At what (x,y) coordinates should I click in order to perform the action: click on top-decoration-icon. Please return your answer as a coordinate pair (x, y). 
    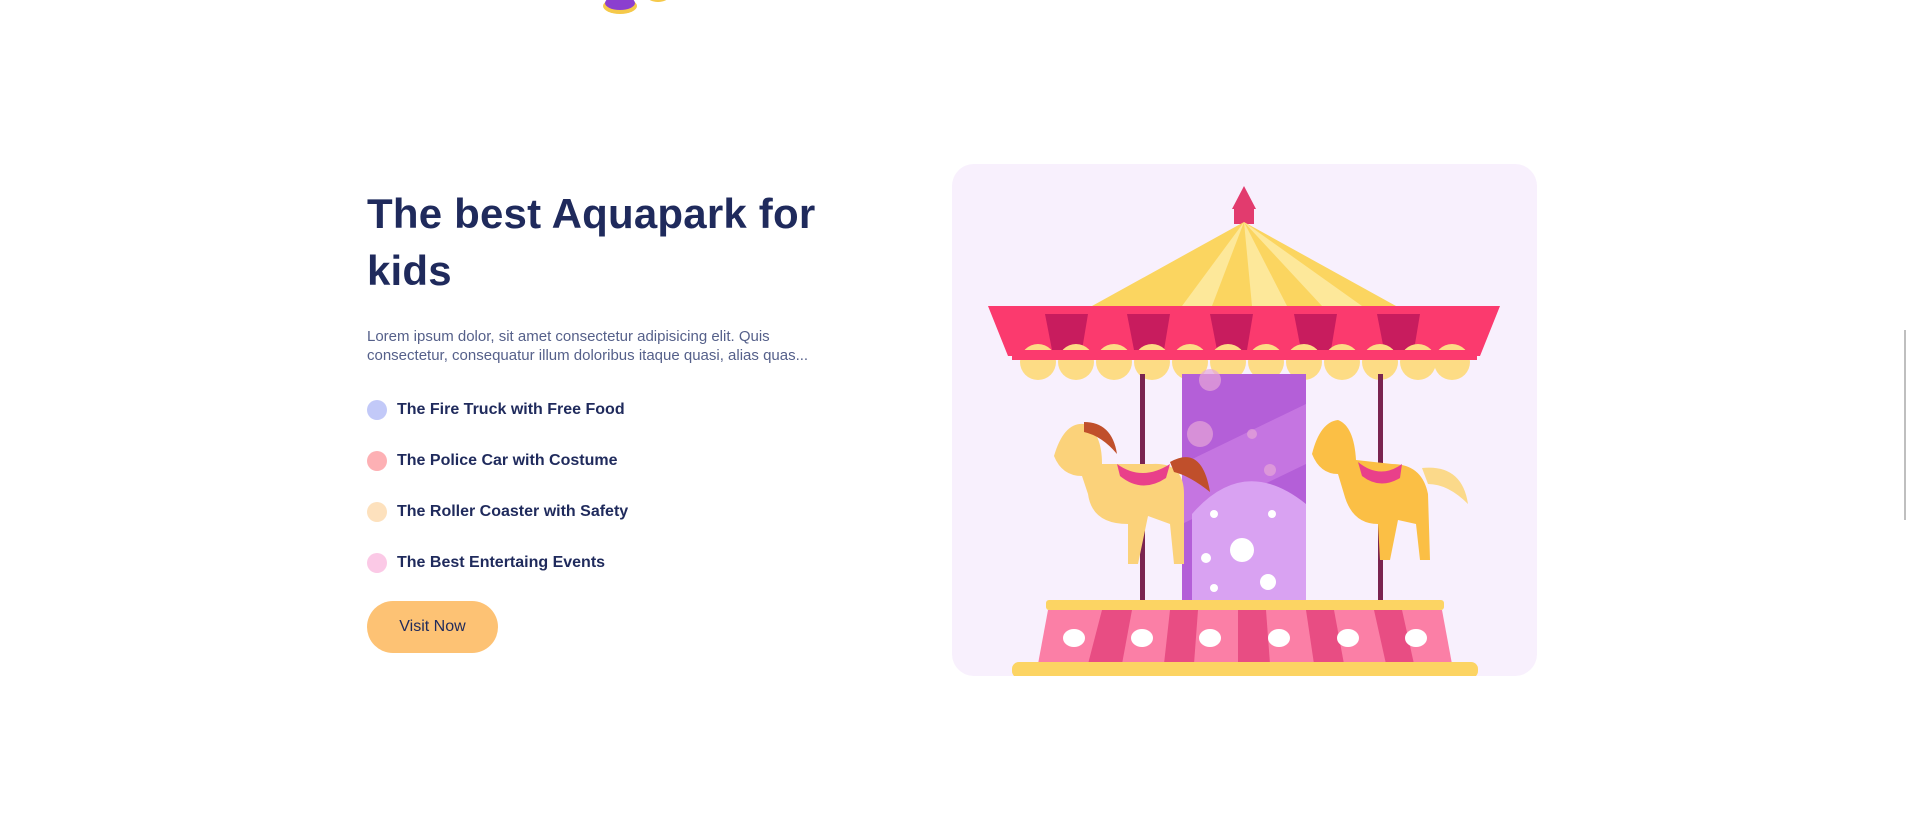
    Looking at the image, I should click on (635, 7).